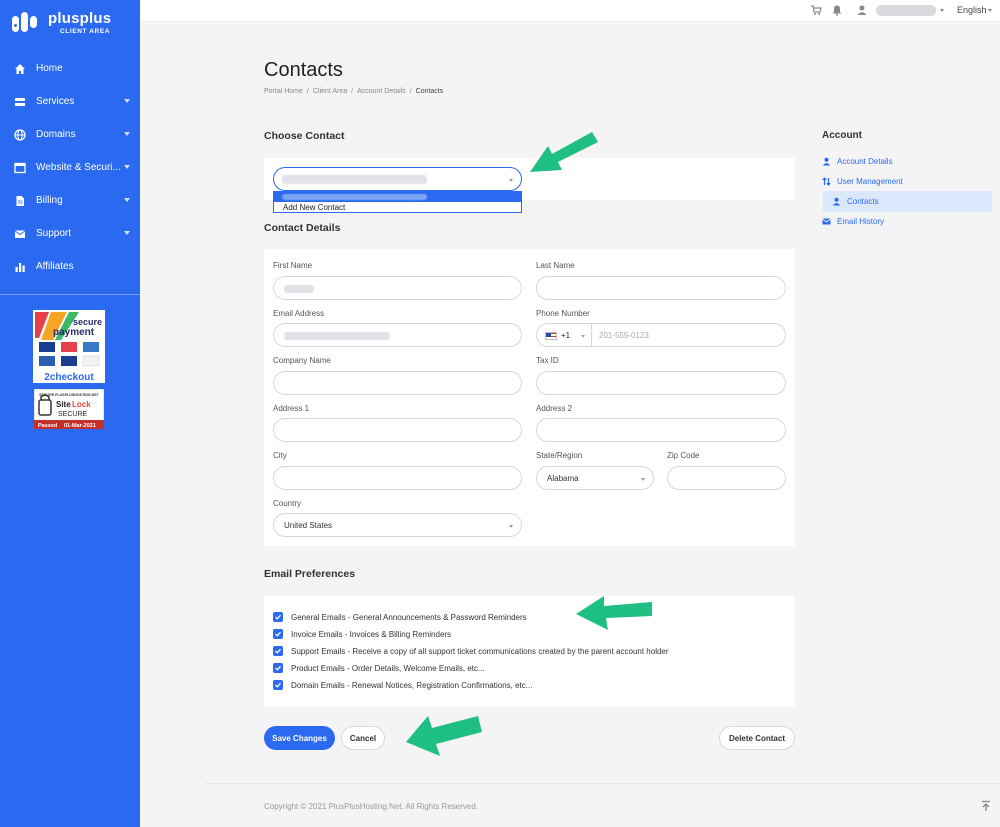  I want to click on email-label: Email Address, so click(299, 313).